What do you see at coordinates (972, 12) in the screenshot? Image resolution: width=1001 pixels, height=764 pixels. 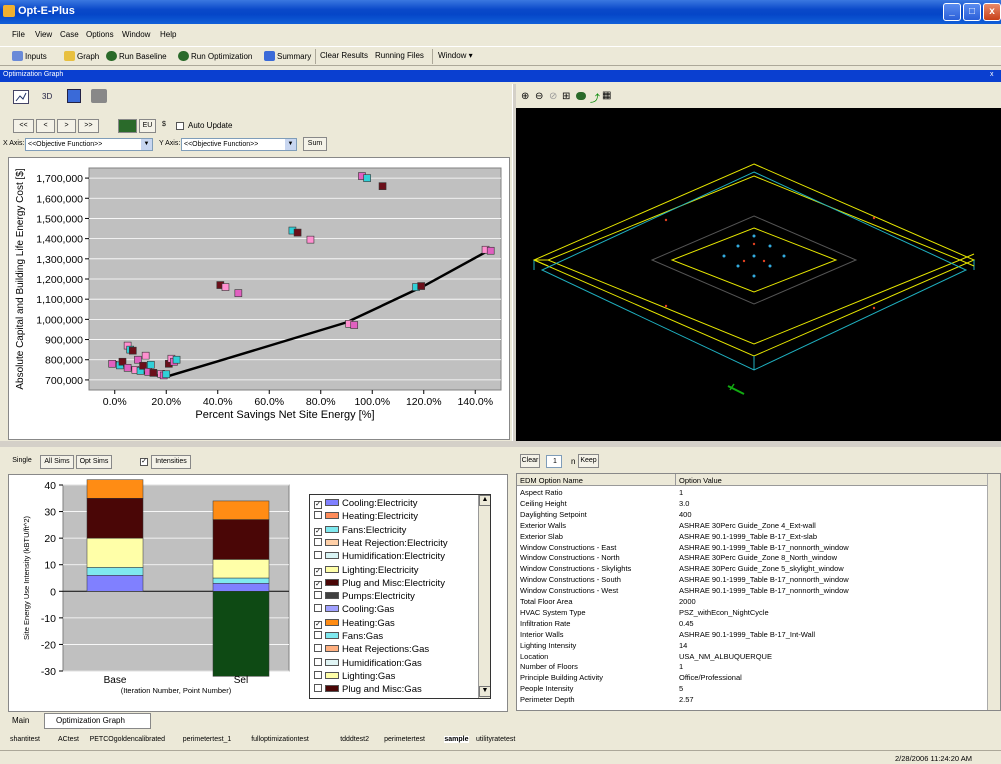 I see `maximize-button: □` at bounding box center [972, 12].